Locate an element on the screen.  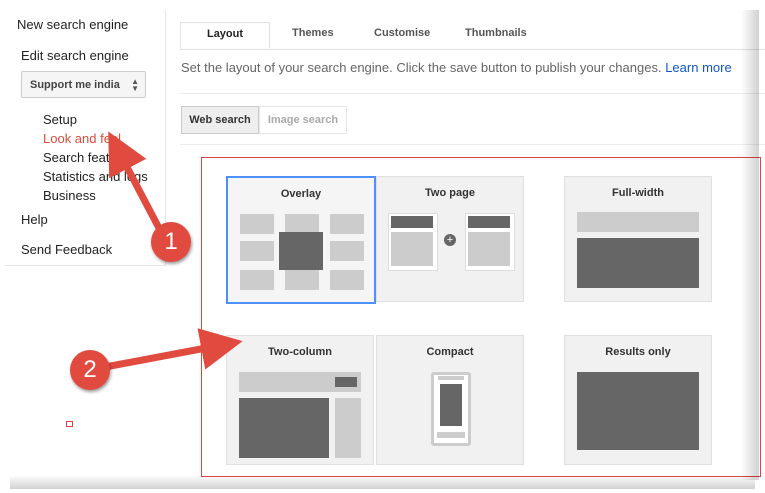
tab-bar: Layout Themes Customise Thumbnails is located at coordinates (472, 36).